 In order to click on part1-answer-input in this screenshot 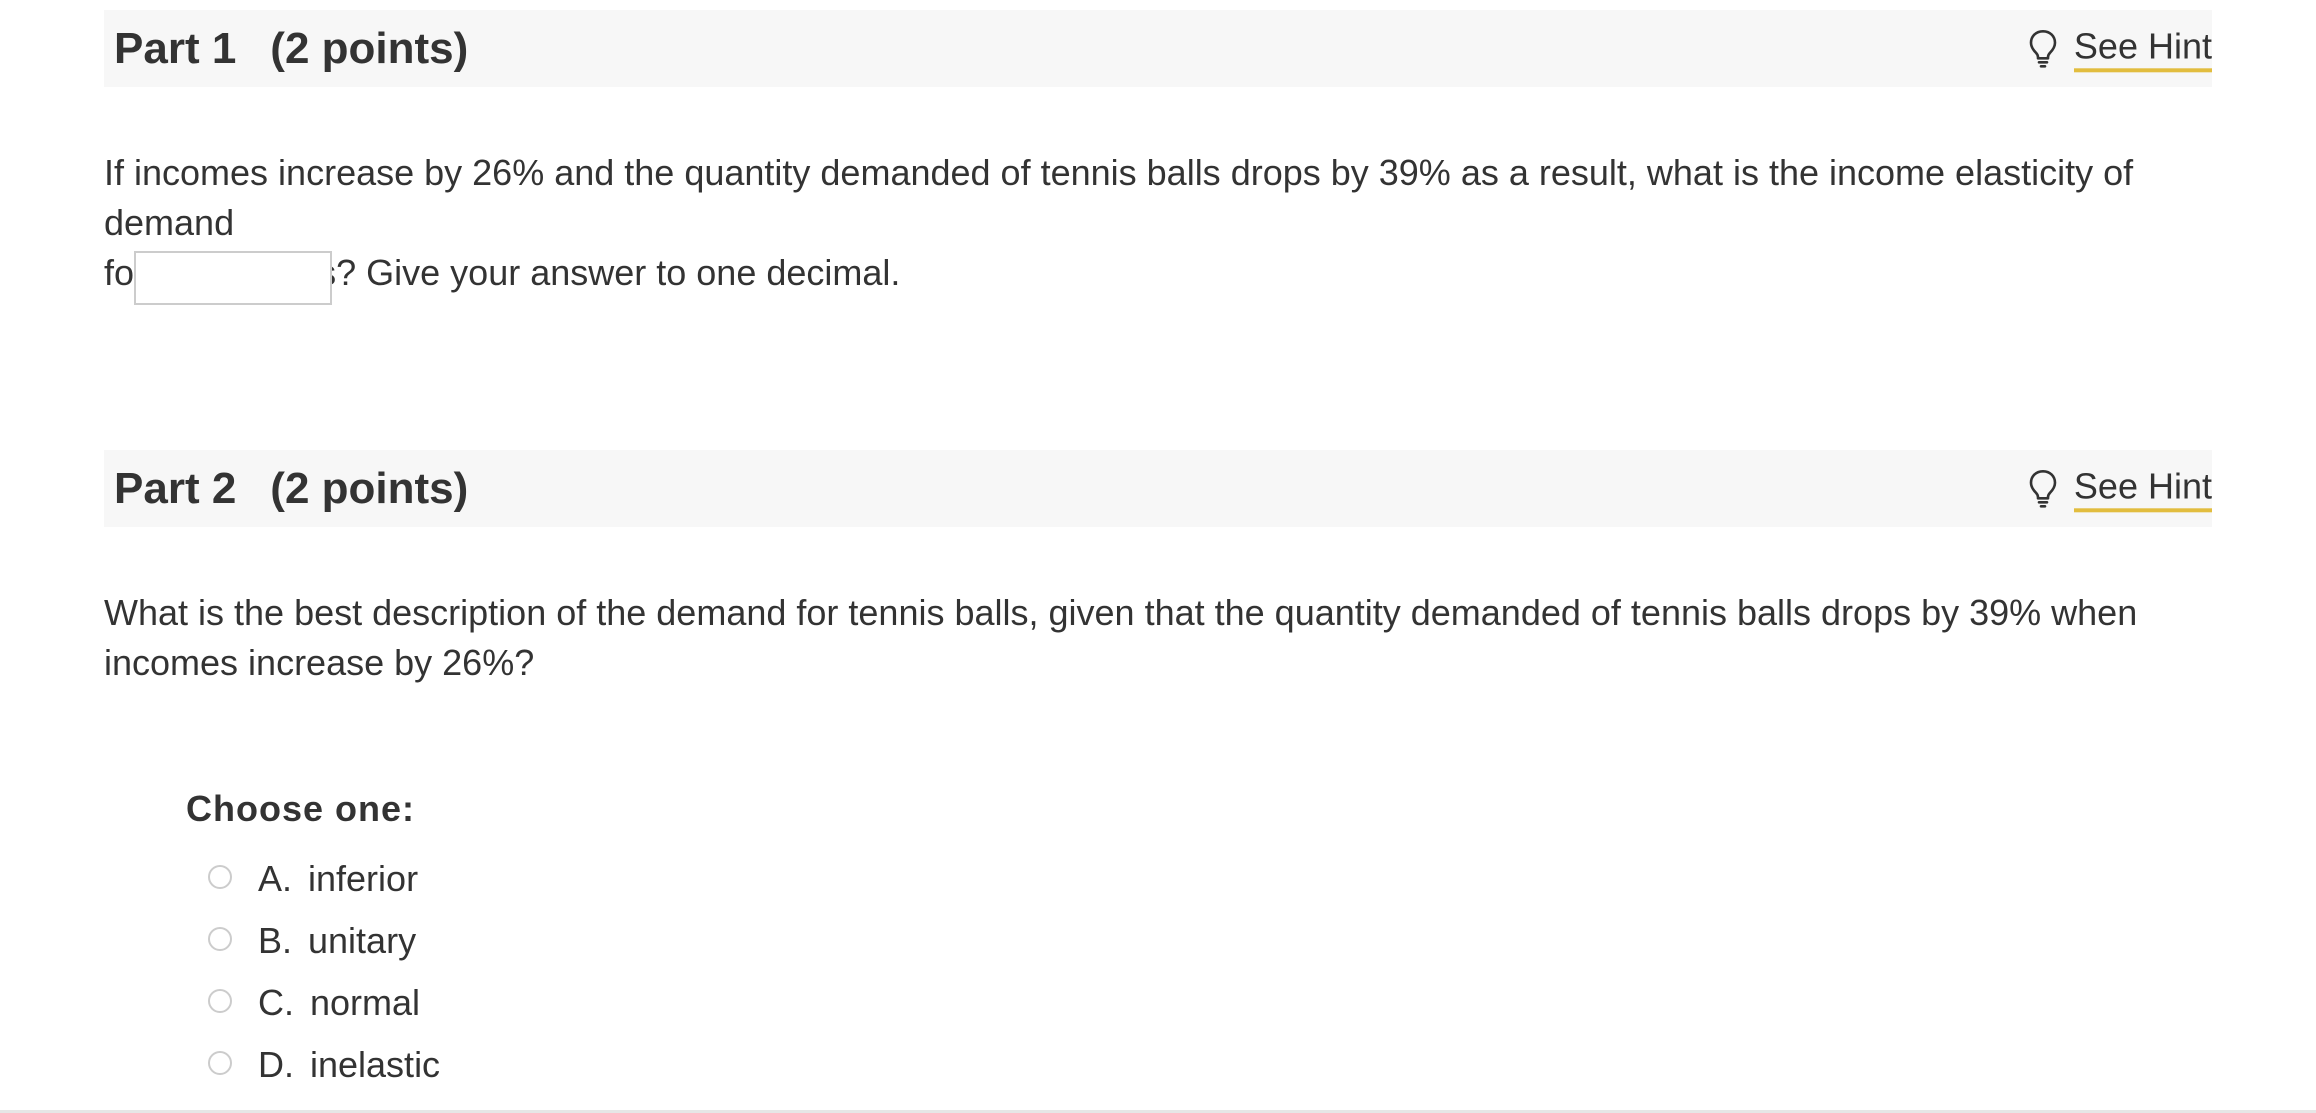, I will do `click(233, 278)`.